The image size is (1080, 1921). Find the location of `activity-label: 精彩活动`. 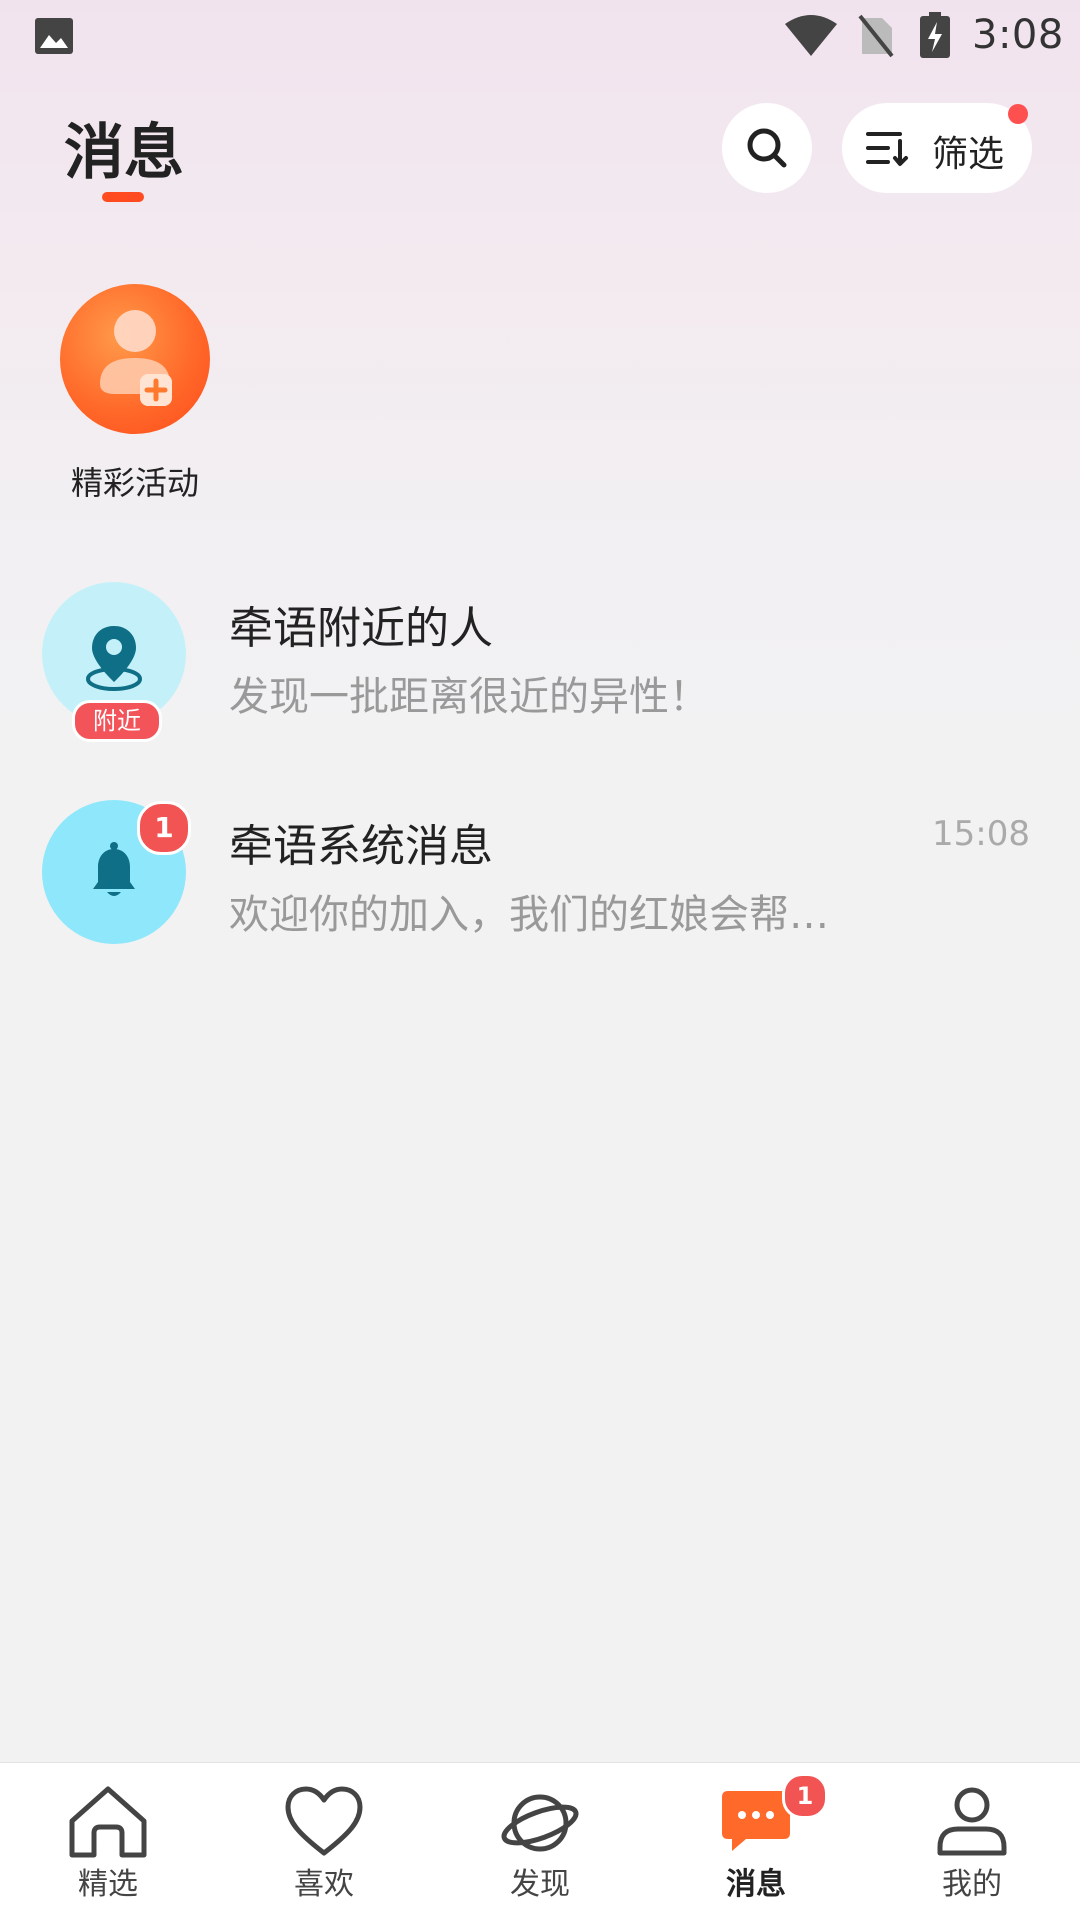

activity-label: 精彩活动 is located at coordinates (134, 483).